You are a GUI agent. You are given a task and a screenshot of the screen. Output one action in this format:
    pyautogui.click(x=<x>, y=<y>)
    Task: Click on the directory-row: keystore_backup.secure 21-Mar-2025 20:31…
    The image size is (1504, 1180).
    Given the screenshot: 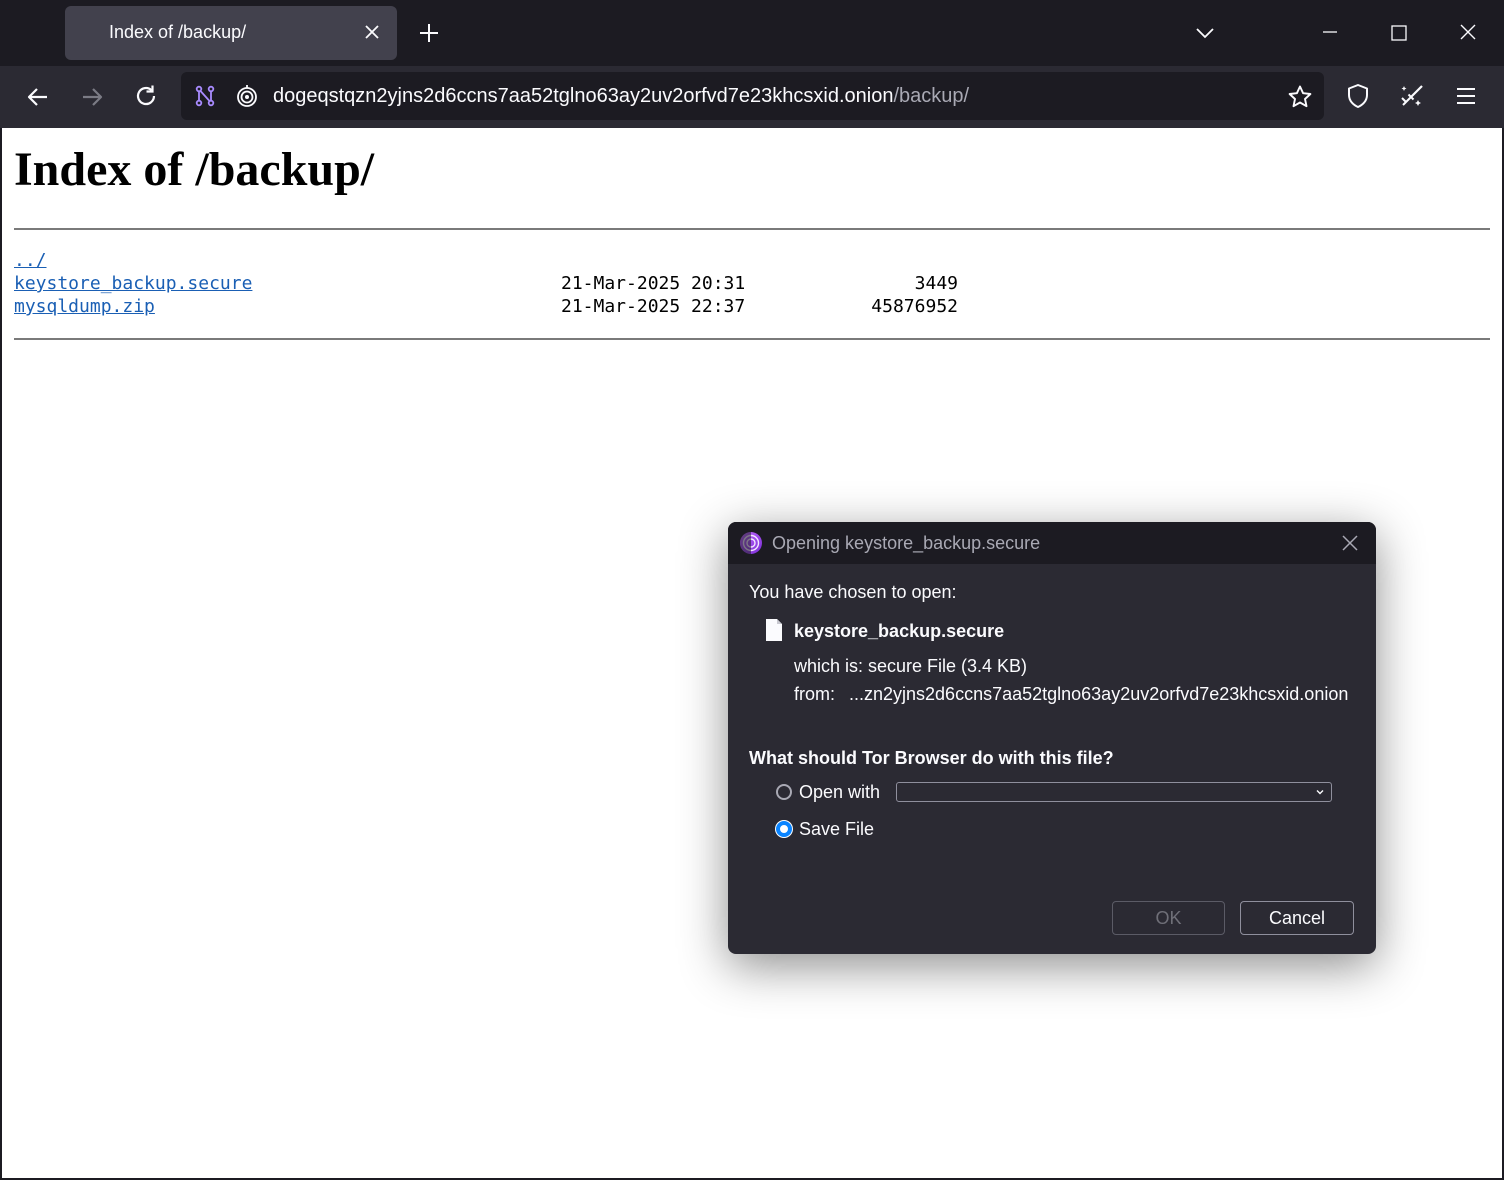 What is the action you would take?
    pyautogui.click(x=486, y=284)
    